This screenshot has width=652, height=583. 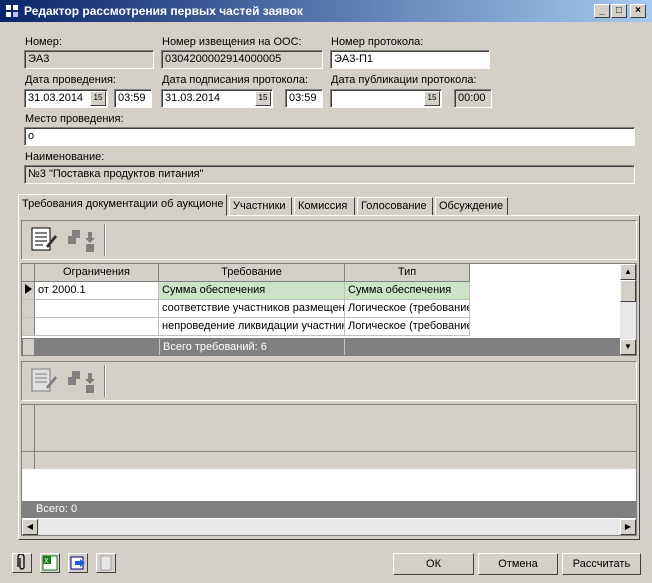 I want to click on excel-export-button: X, so click(x=50, y=563).